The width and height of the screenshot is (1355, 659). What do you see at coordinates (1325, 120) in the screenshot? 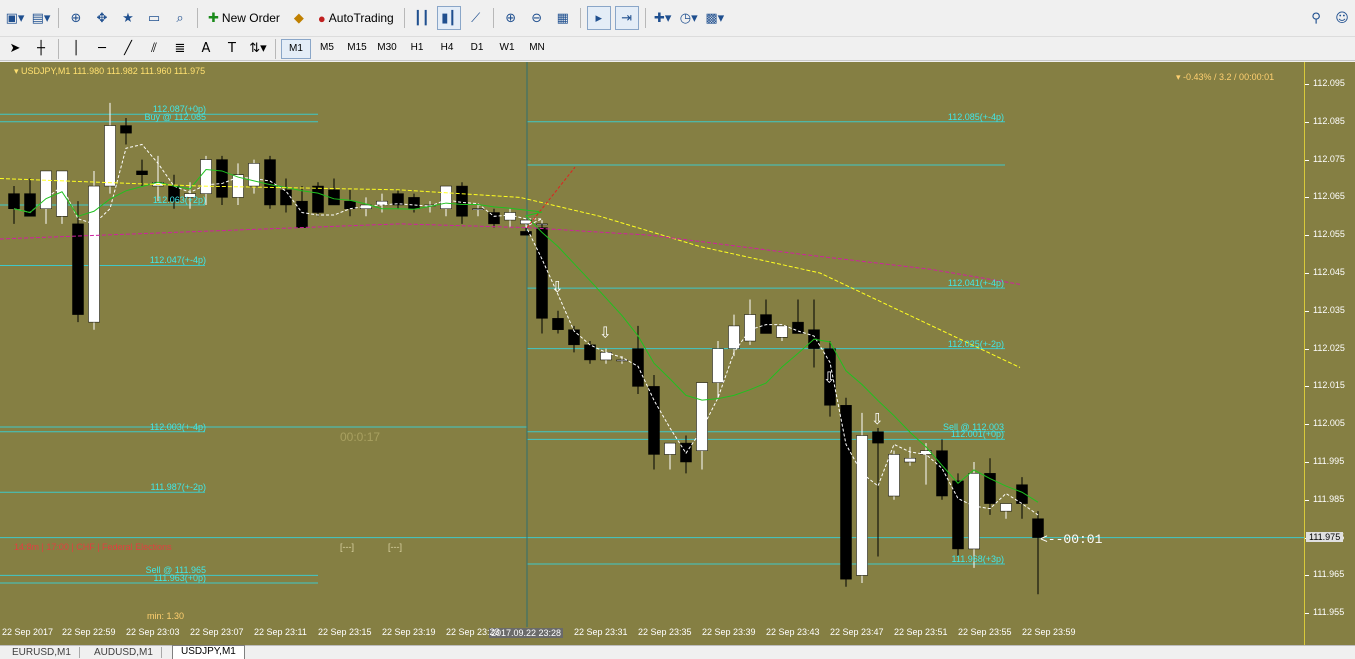
I see `price-tick: 112.085` at bounding box center [1325, 120].